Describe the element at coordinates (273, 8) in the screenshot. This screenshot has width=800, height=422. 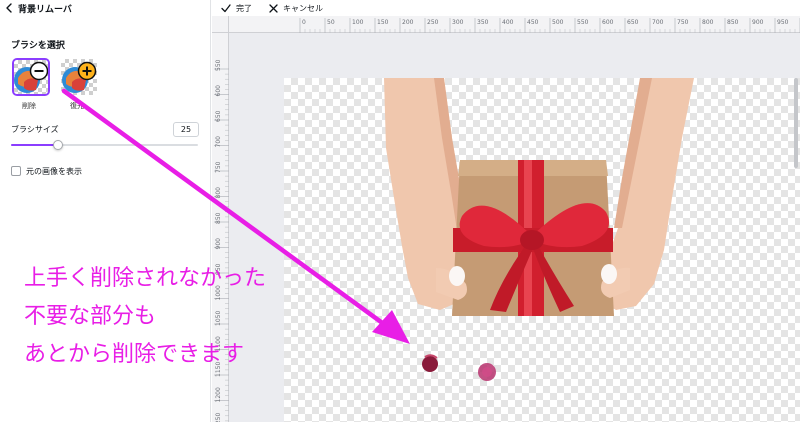
I see `close-icon` at that location.